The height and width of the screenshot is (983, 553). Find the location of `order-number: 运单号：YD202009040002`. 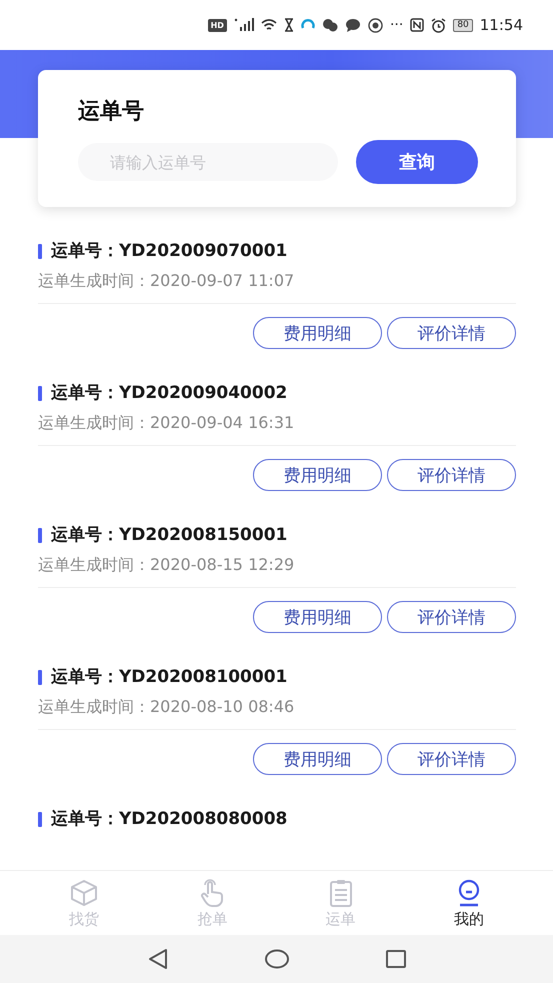

order-number: 运单号：YD202009040002 is located at coordinates (169, 393).